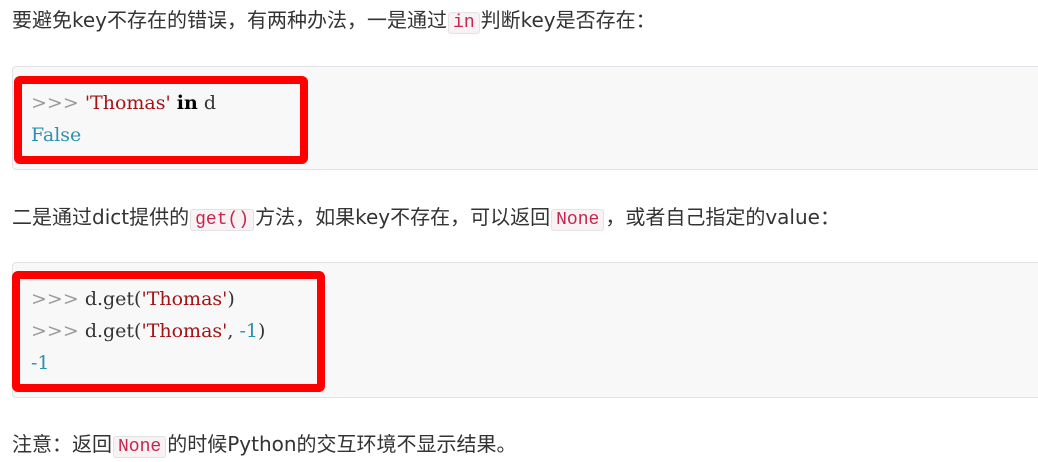 This screenshot has width=1038, height=462. Describe the element at coordinates (722, 217) in the screenshot. I see `paragraph-text: ，或者自己指定的value：` at that location.